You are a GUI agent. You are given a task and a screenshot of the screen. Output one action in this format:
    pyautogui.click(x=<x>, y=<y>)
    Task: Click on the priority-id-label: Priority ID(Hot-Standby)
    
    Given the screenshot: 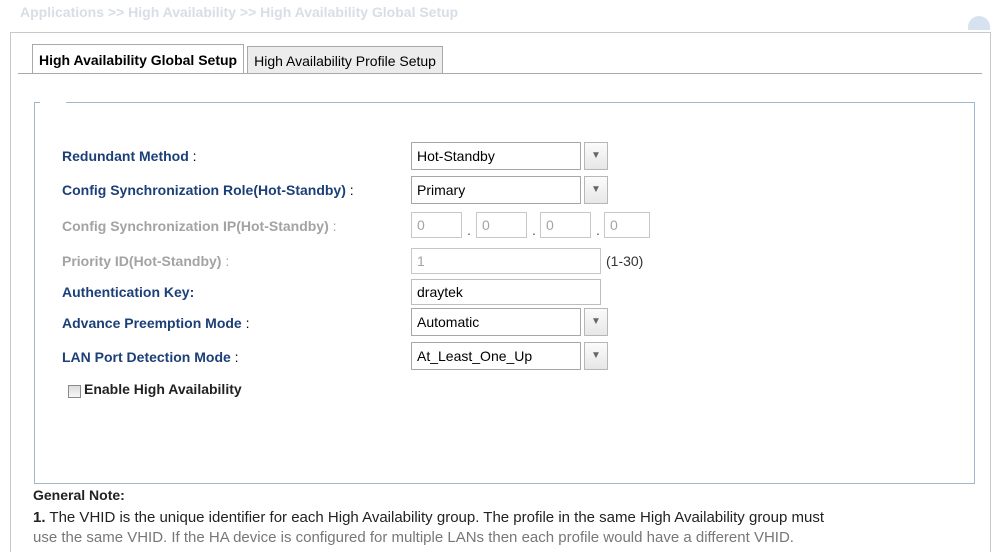 What is the action you would take?
    pyautogui.click(x=142, y=261)
    